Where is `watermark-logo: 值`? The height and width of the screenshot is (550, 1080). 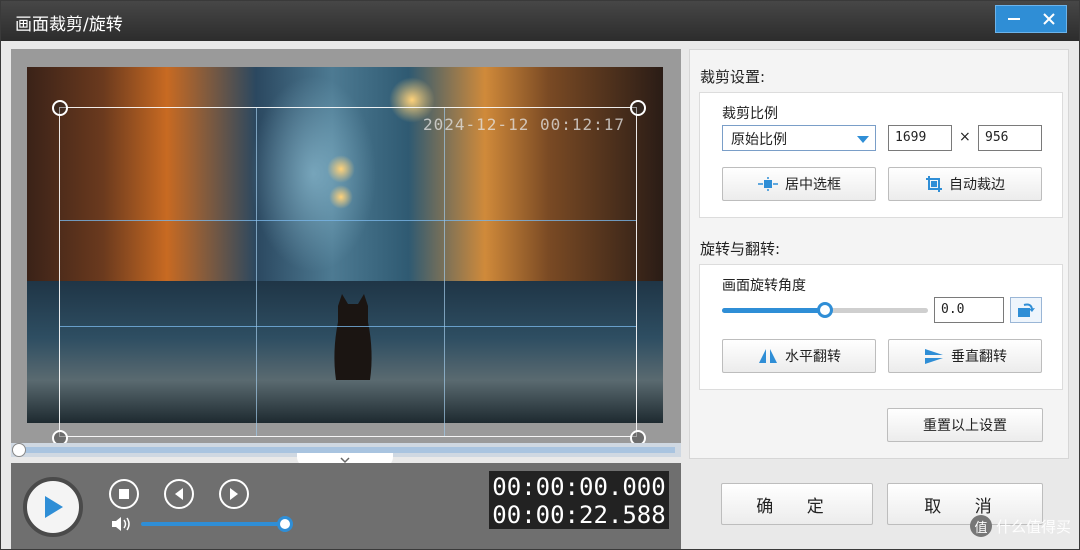 watermark-logo: 值 is located at coordinates (980, 526).